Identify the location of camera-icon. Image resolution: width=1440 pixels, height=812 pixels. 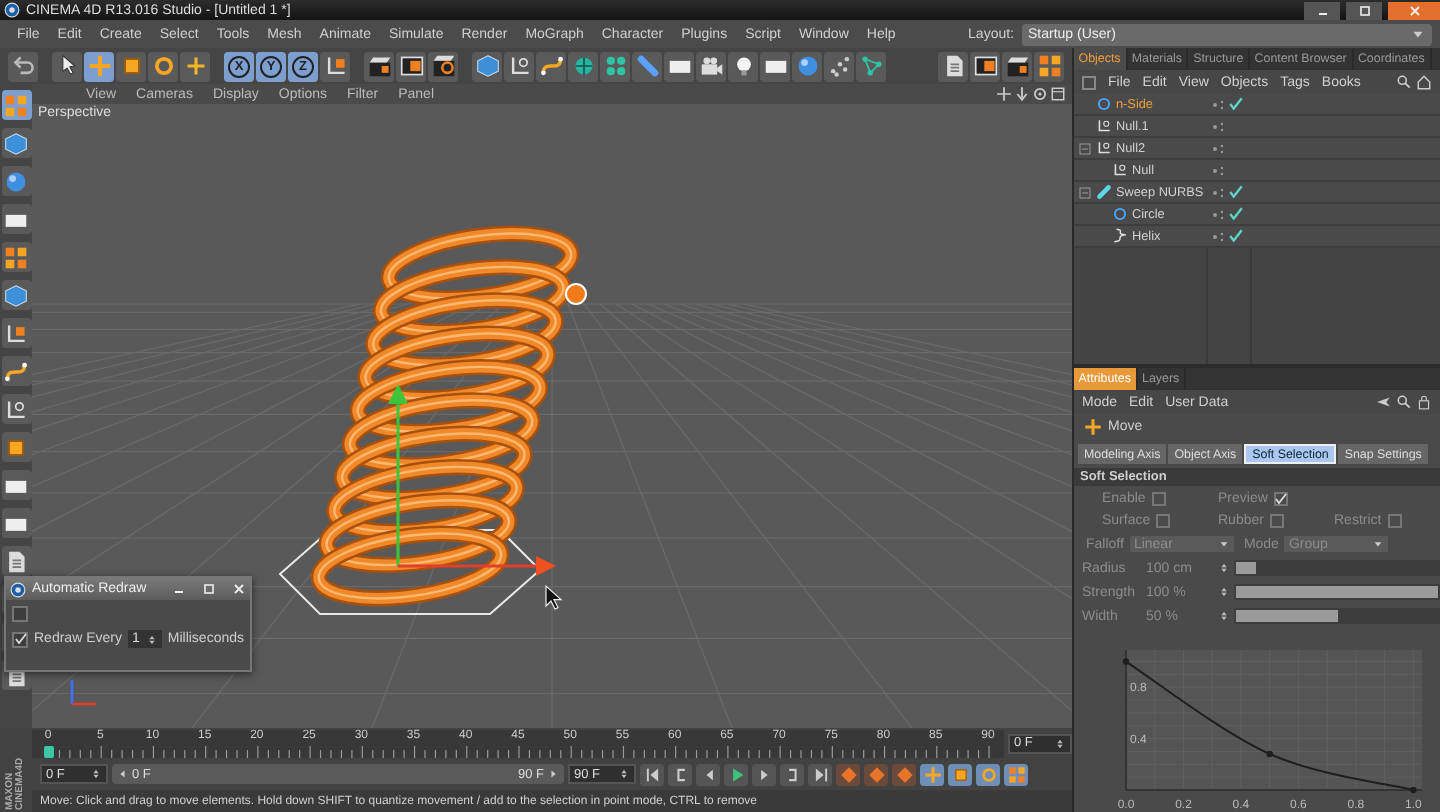
(711, 66).